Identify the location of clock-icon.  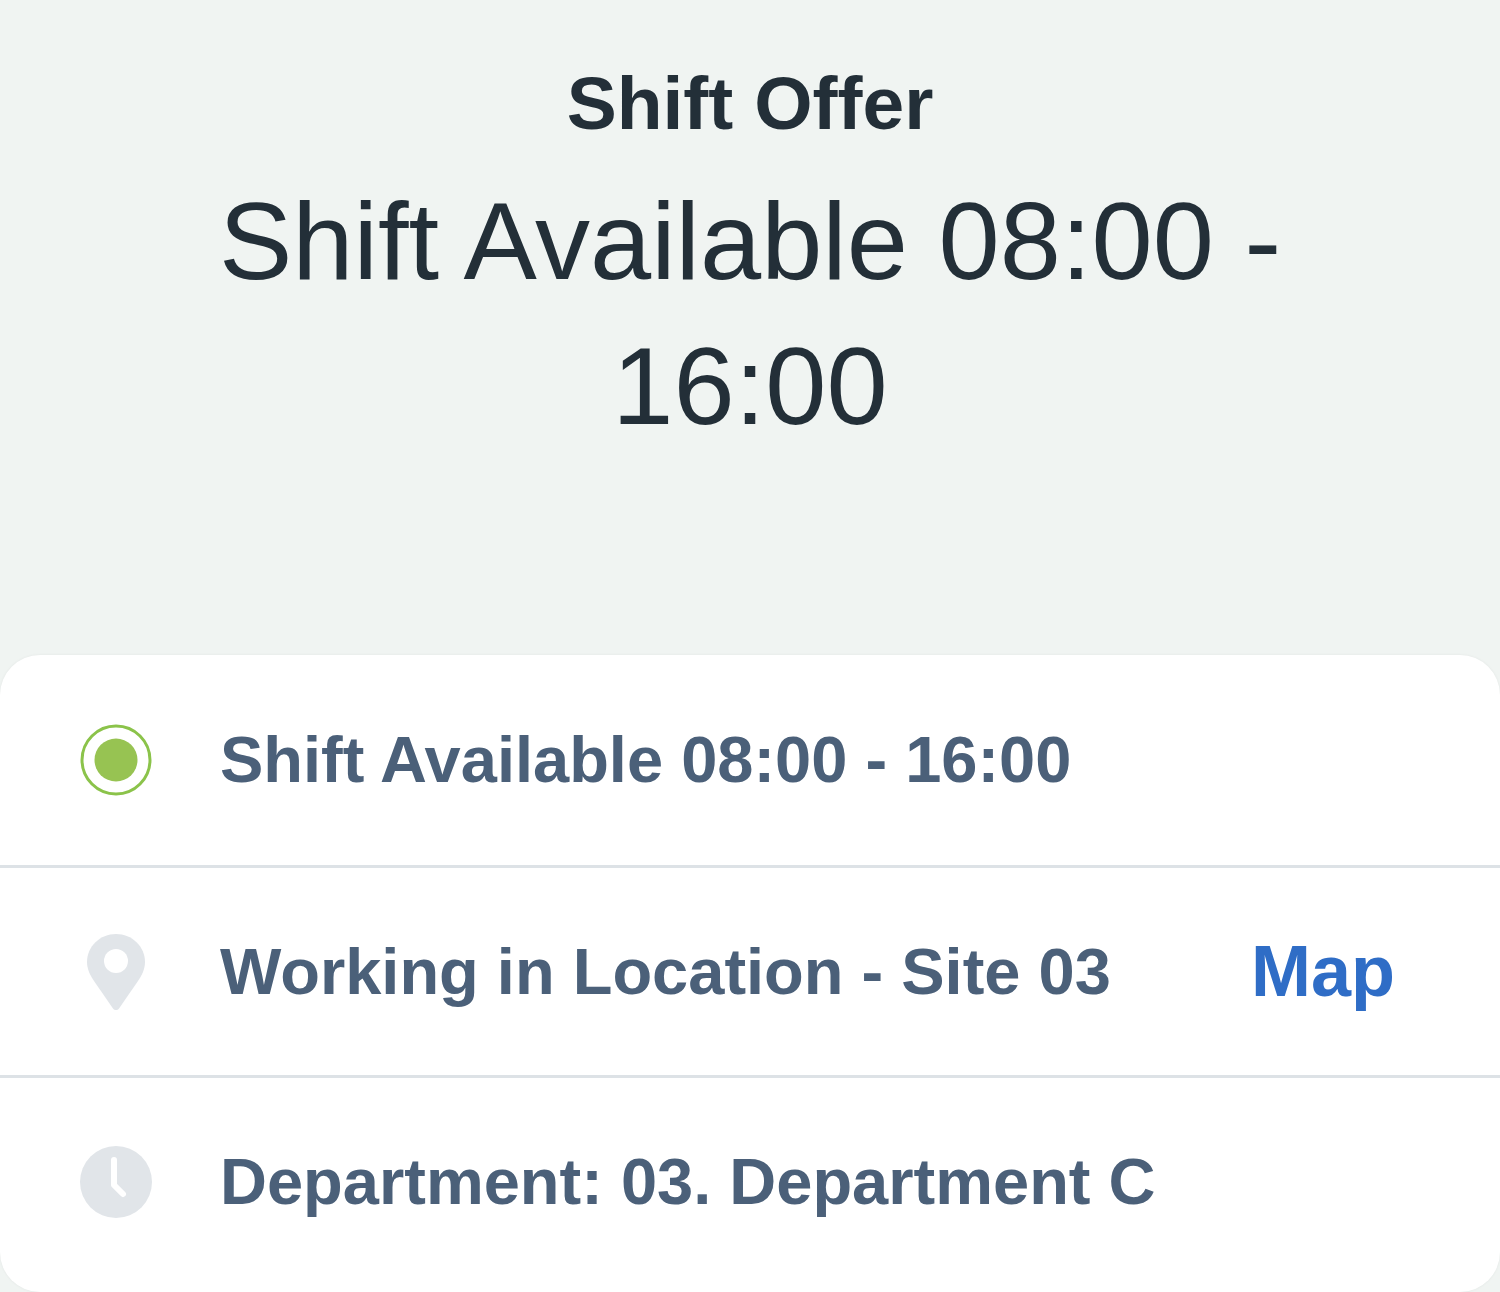
(116, 1181).